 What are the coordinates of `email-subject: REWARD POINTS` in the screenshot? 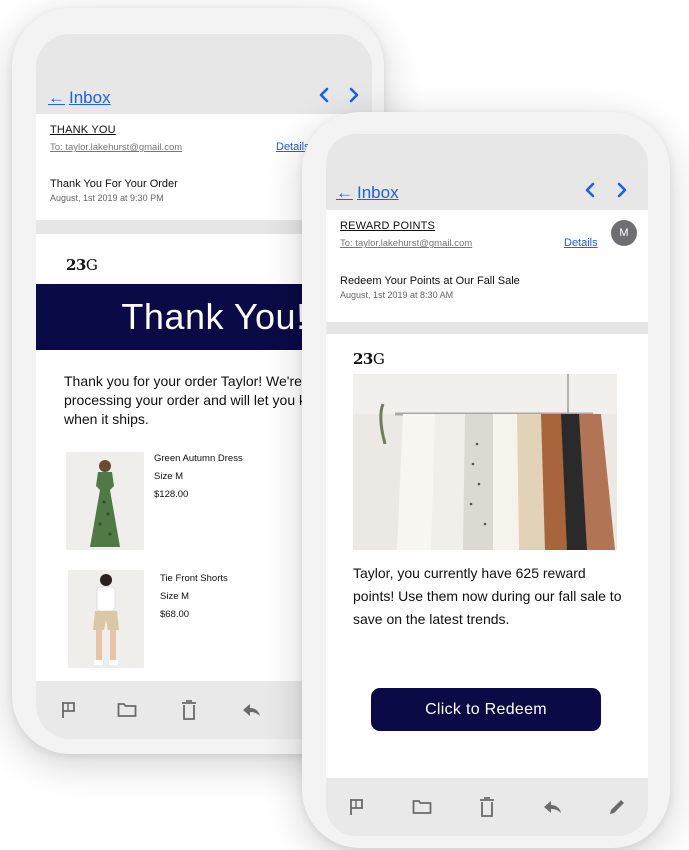 It's located at (388, 226).